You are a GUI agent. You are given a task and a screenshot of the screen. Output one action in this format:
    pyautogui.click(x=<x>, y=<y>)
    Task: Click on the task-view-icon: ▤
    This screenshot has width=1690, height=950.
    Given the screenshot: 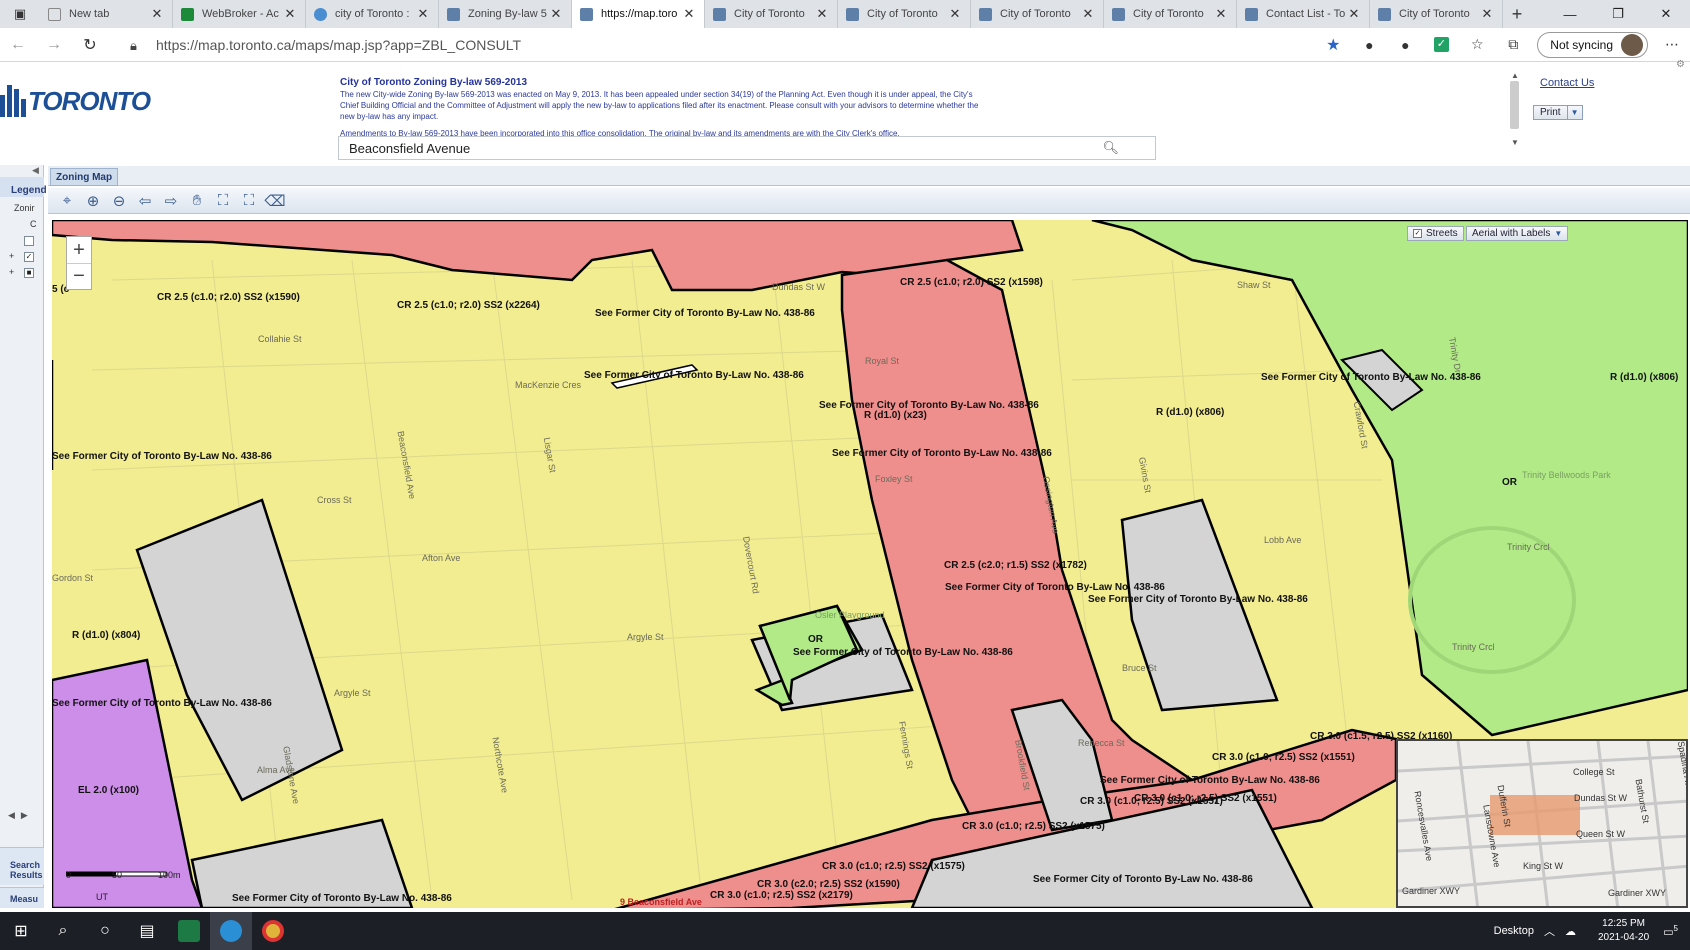 What is the action you would take?
    pyautogui.click(x=147, y=931)
    